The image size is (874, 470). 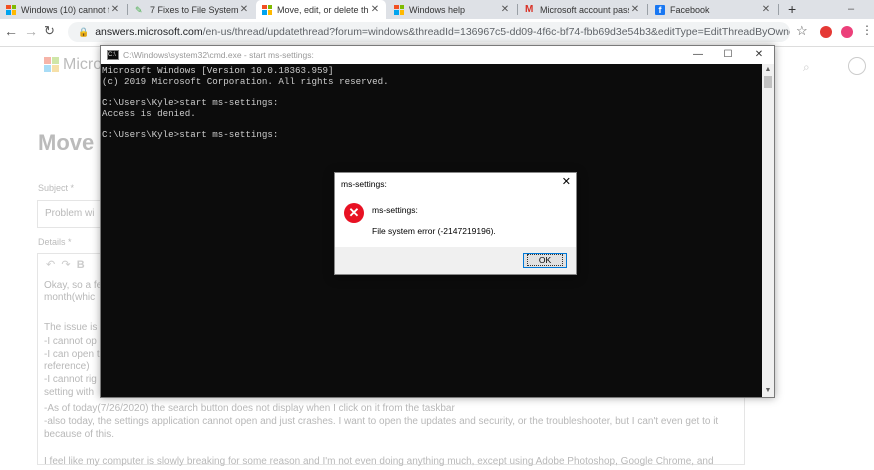 I want to click on tab-facebook: f Facebook ✕, so click(x=713, y=9).